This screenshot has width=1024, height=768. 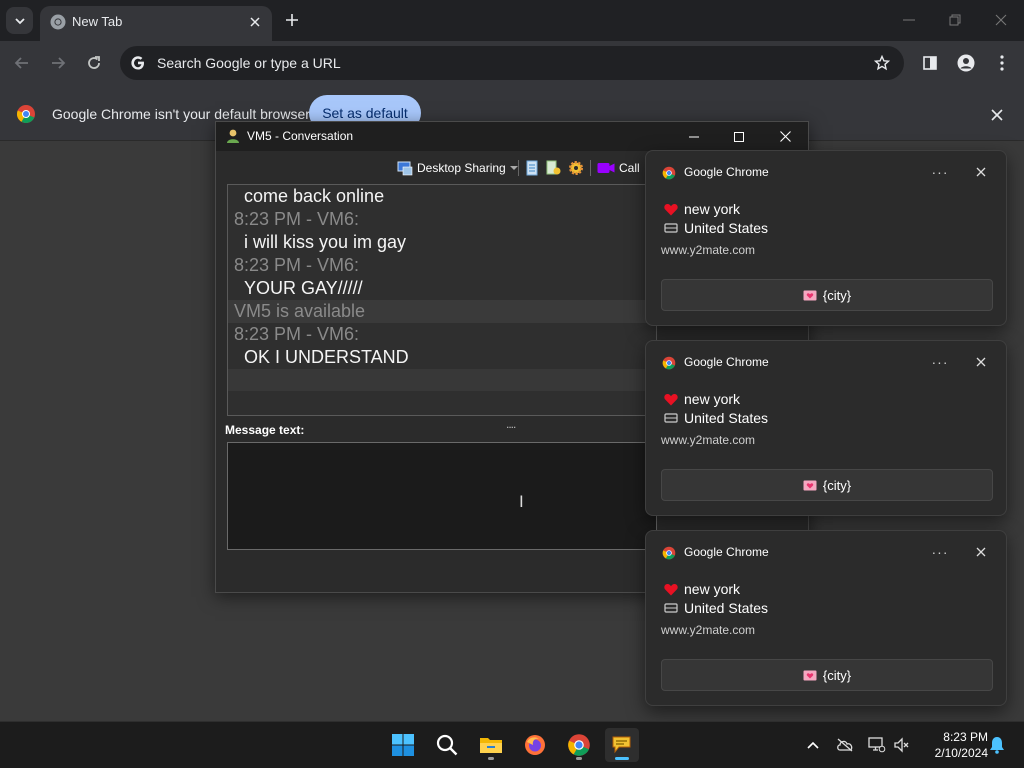 What do you see at coordinates (265, 430) in the screenshot?
I see `message-text-label: Message text:` at bounding box center [265, 430].